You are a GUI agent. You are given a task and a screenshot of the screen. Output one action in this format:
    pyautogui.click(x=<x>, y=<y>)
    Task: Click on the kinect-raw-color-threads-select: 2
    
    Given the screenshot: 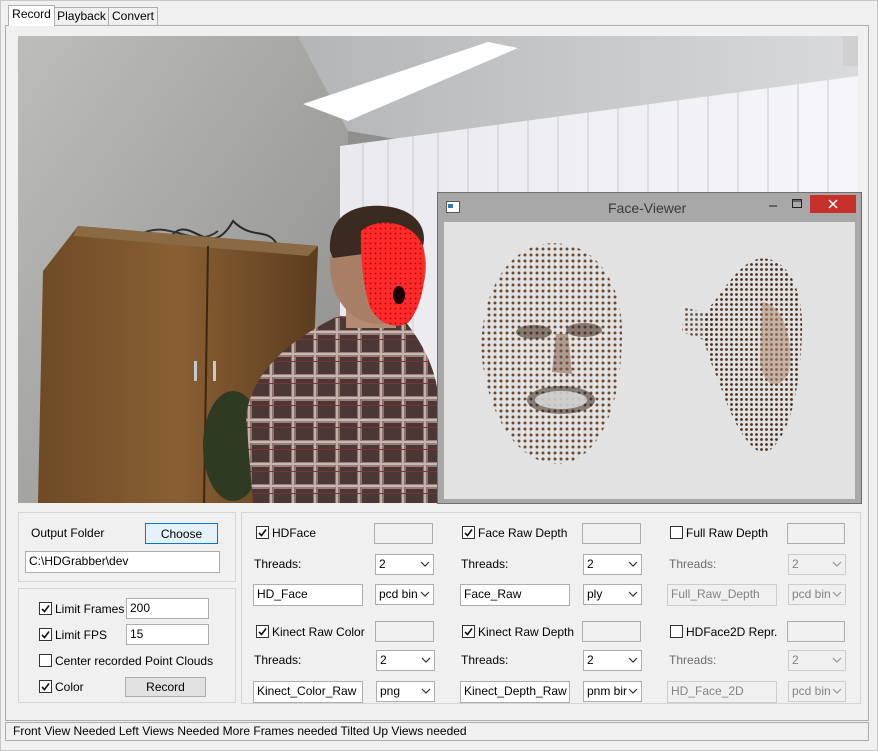 What is the action you would take?
    pyautogui.click(x=405, y=660)
    